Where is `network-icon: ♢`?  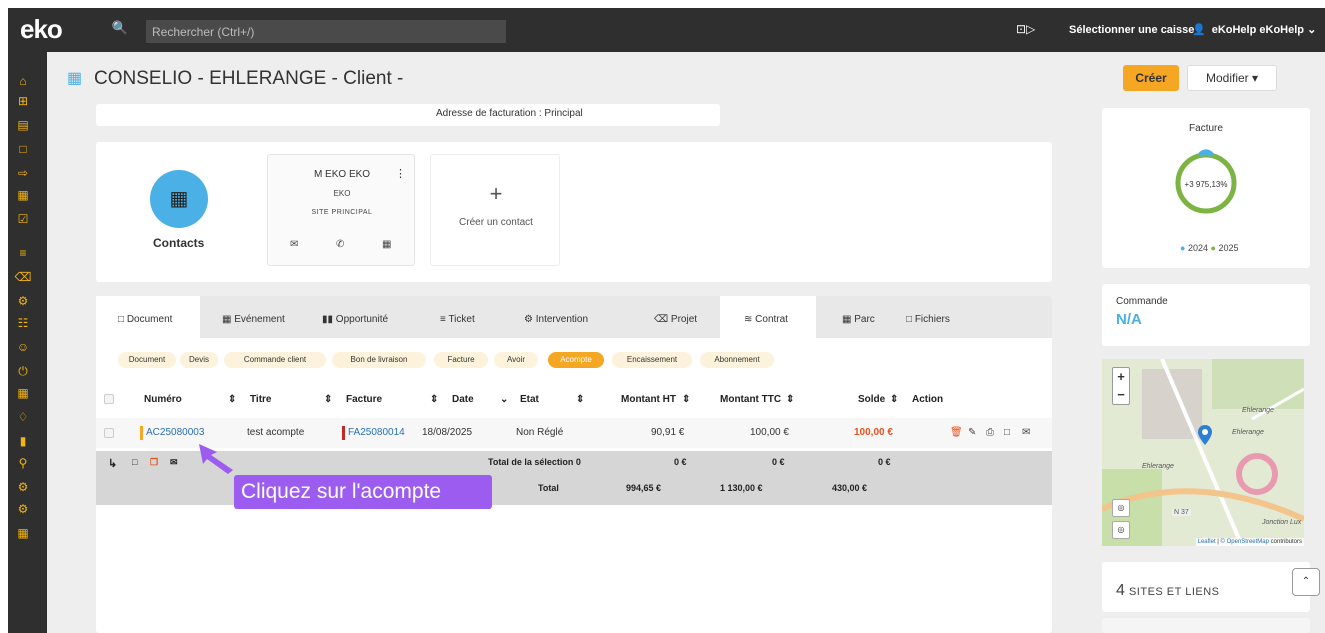 network-icon: ♢ is located at coordinates (23, 417).